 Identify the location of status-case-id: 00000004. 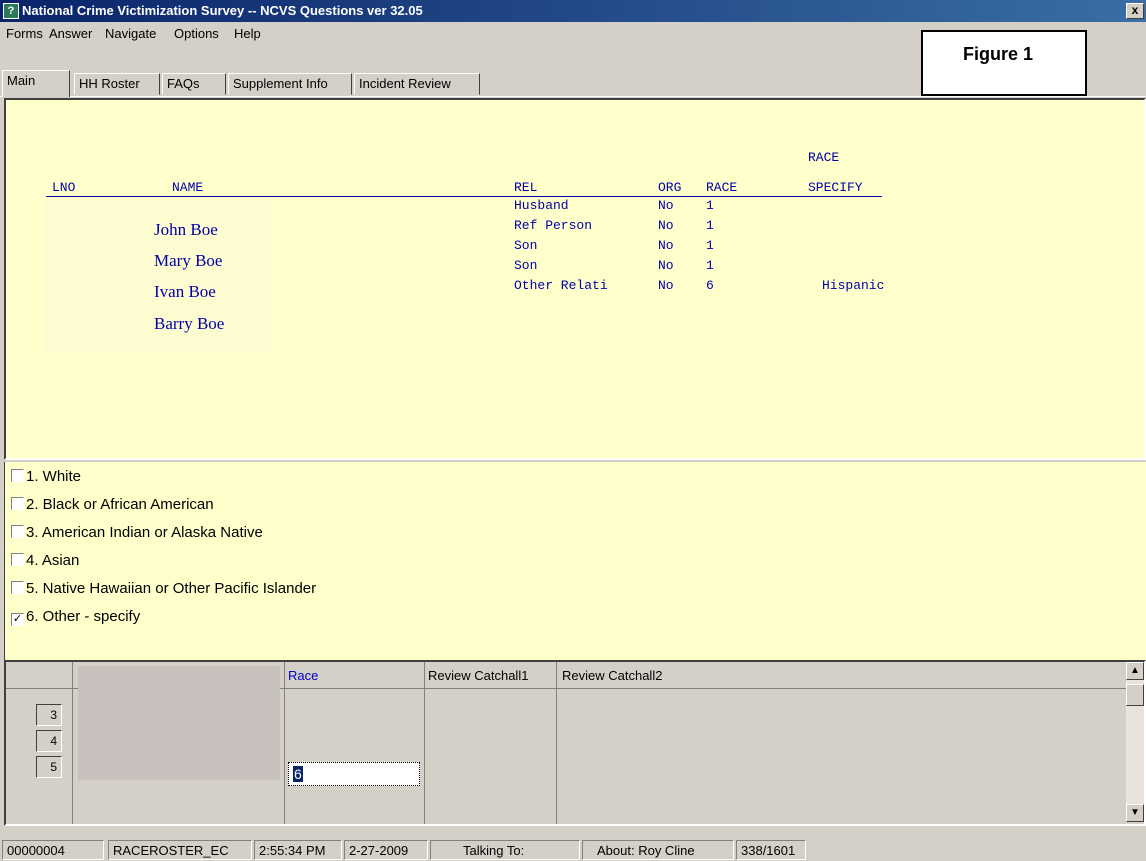
(53, 850).